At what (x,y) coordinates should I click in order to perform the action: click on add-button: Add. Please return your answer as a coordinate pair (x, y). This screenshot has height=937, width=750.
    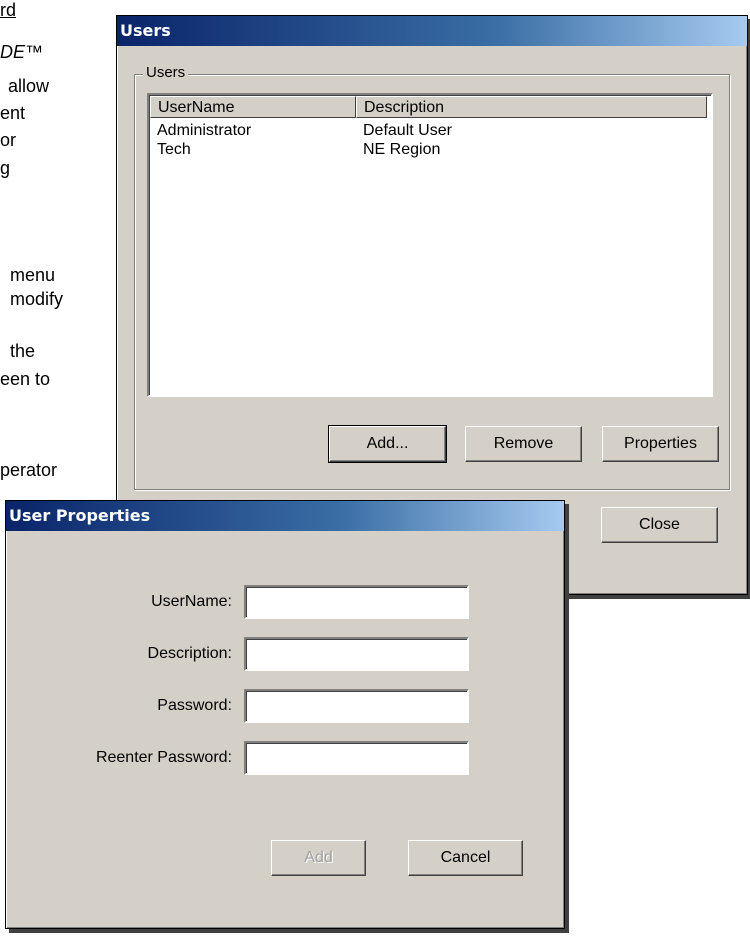
    Looking at the image, I should click on (318, 858).